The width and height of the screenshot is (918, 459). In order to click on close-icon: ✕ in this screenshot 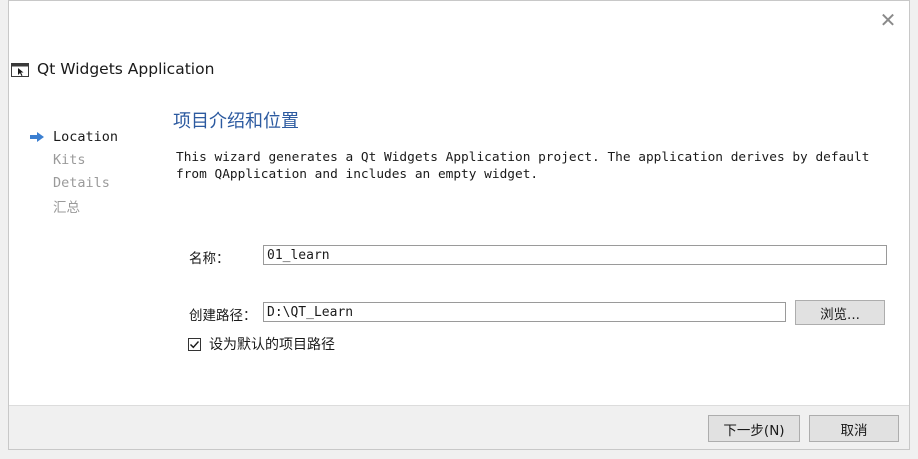, I will do `click(888, 20)`.